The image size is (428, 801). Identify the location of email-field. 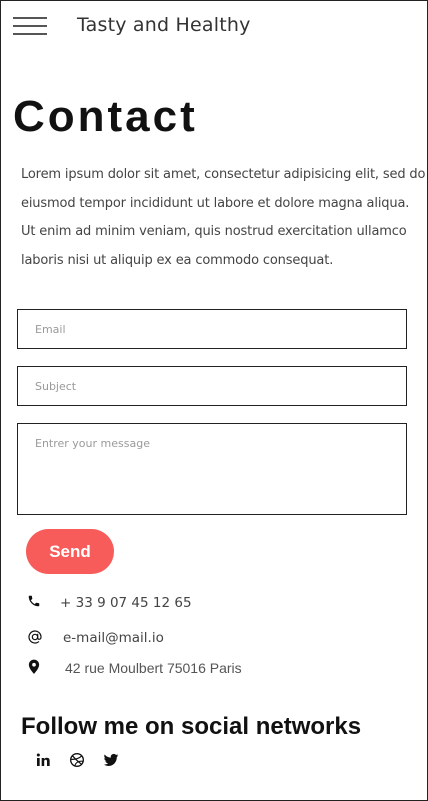
(212, 329).